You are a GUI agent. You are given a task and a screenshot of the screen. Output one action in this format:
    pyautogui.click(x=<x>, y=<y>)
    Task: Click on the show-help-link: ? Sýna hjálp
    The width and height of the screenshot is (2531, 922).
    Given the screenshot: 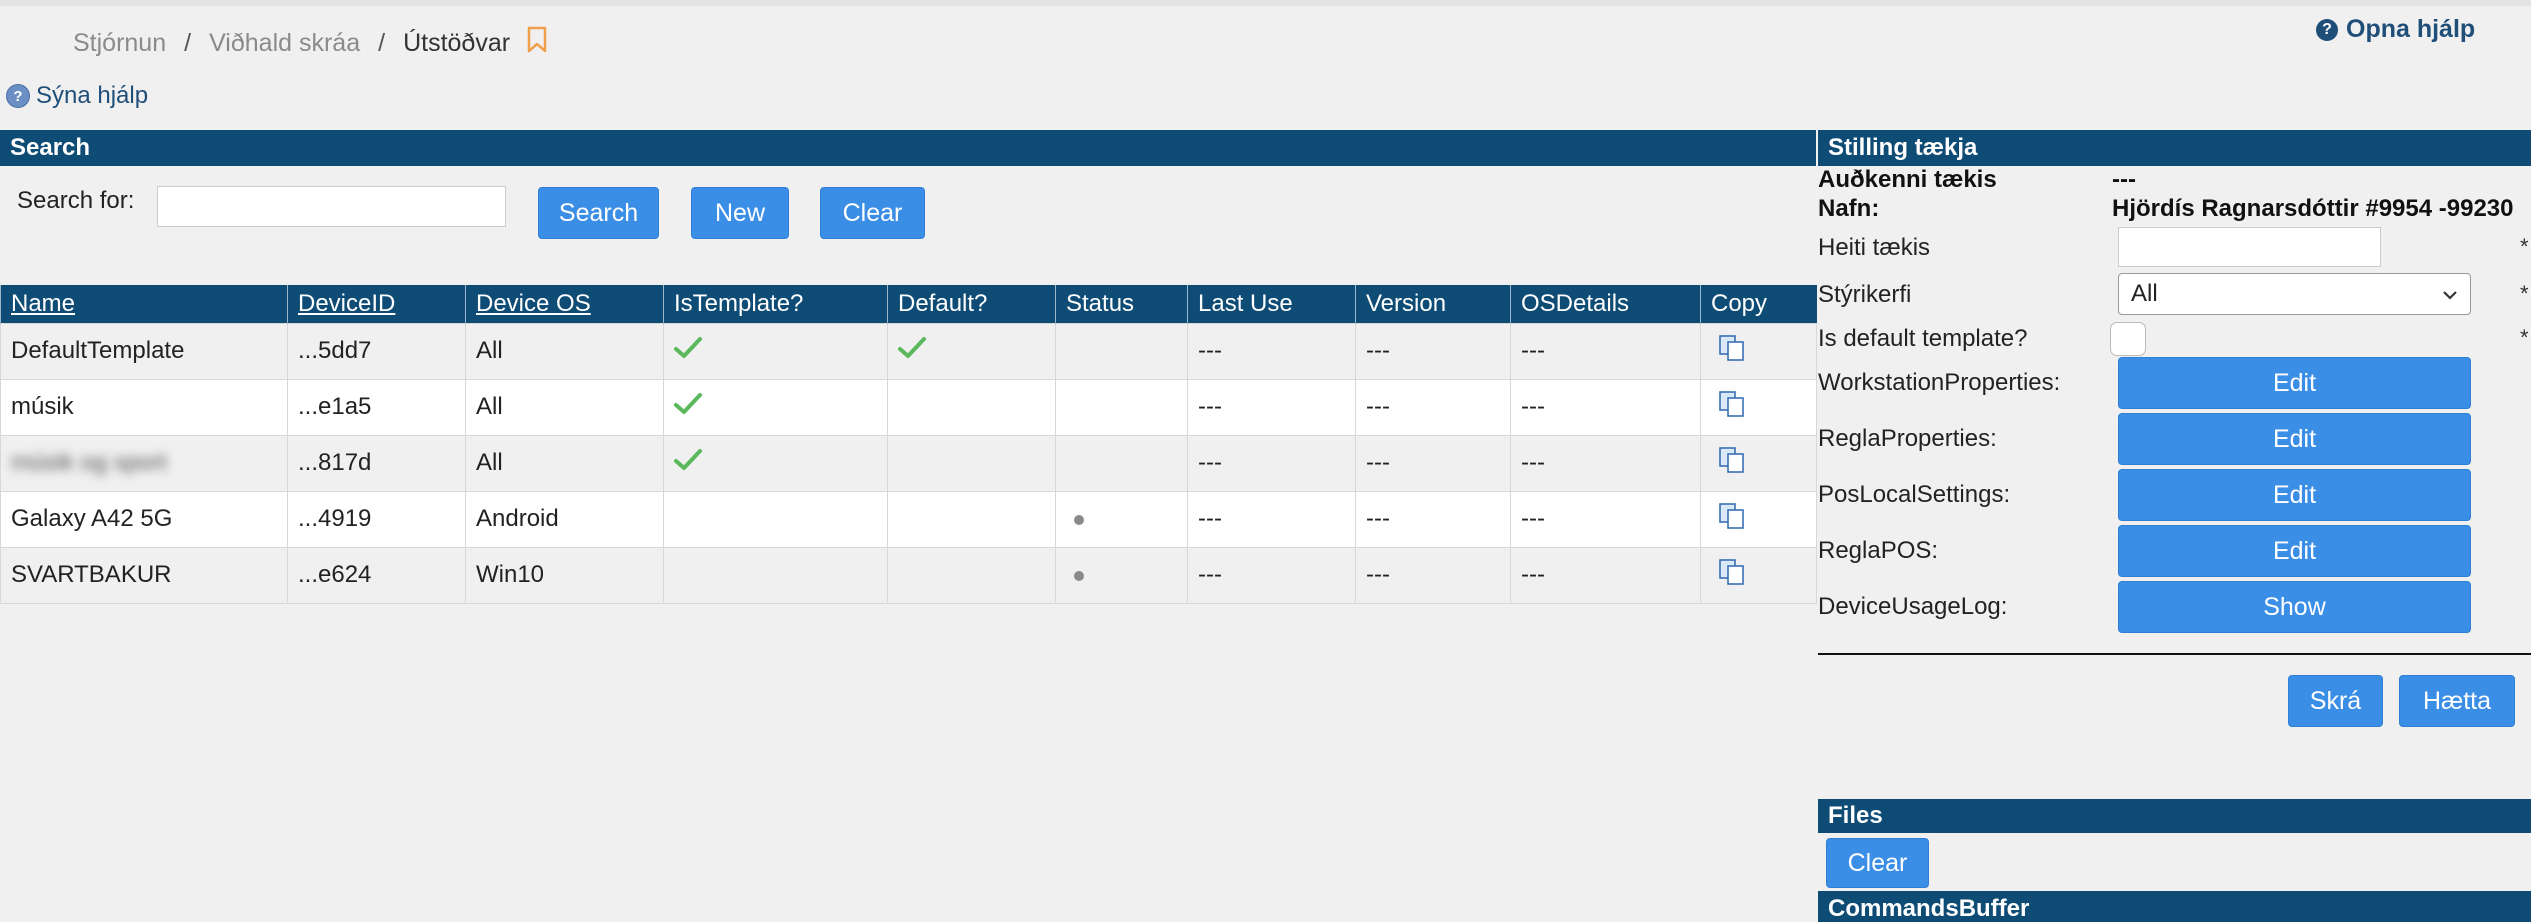 What is the action you would take?
    pyautogui.click(x=77, y=96)
    